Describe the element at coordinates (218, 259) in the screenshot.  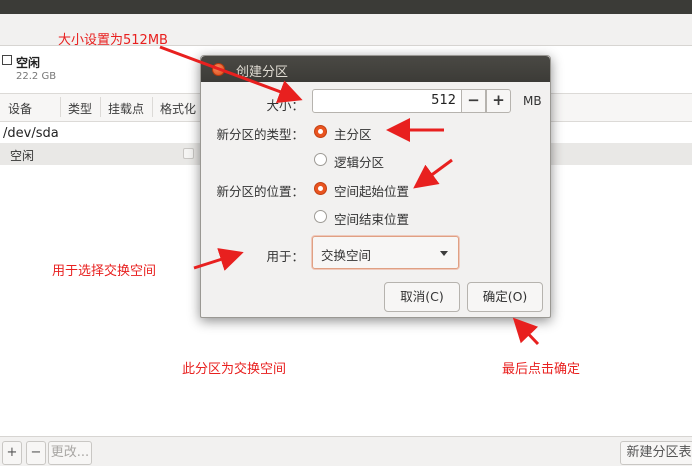
I see `arrow-to-use` at that location.